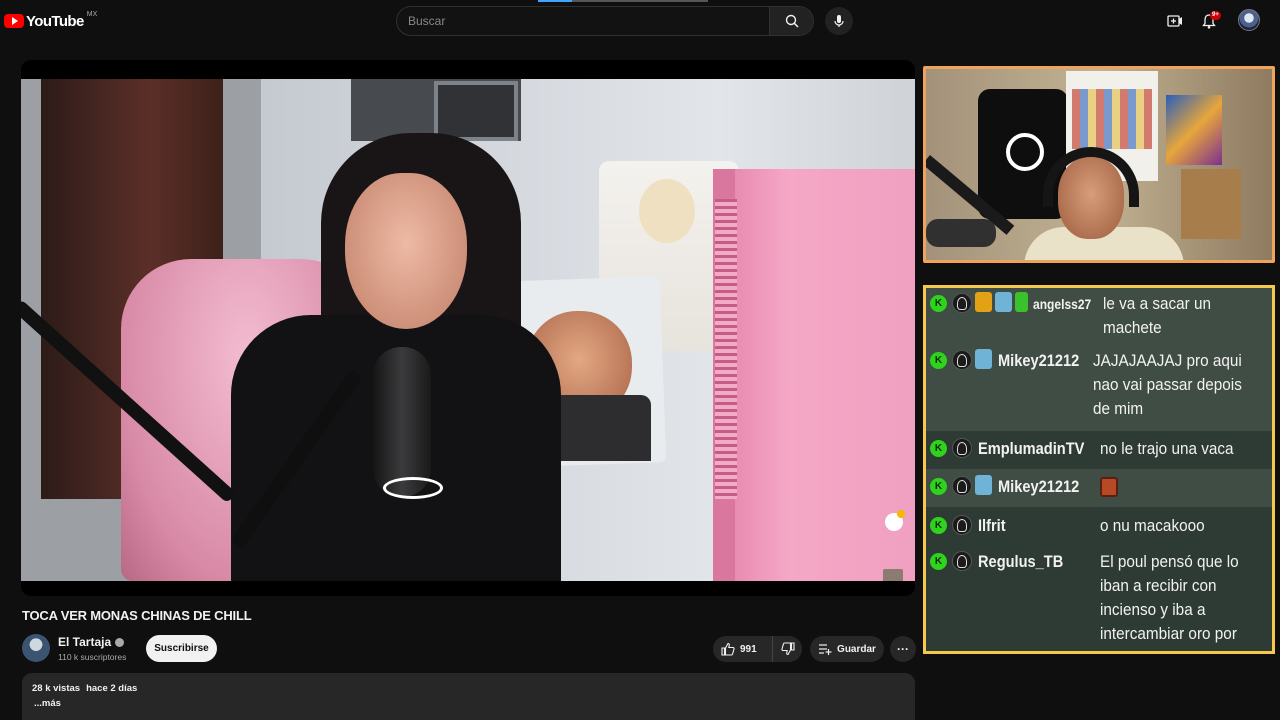 The width and height of the screenshot is (1280, 720). I want to click on more-icon: ···, so click(903, 649).